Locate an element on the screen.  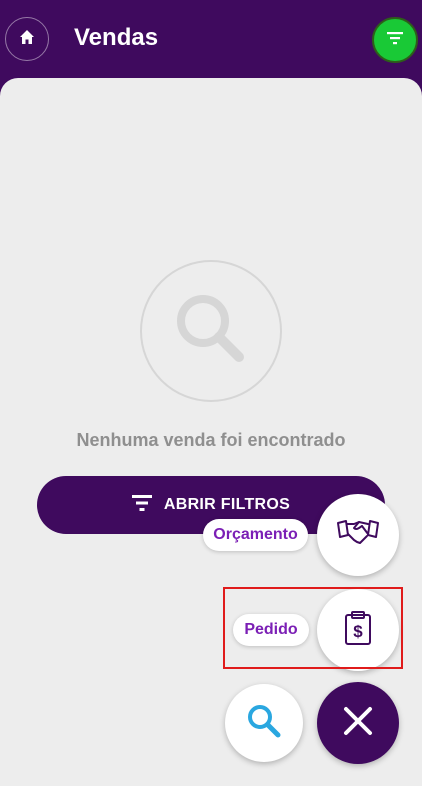
open-filters-label: ABRIR FILTROS is located at coordinates (227, 504).